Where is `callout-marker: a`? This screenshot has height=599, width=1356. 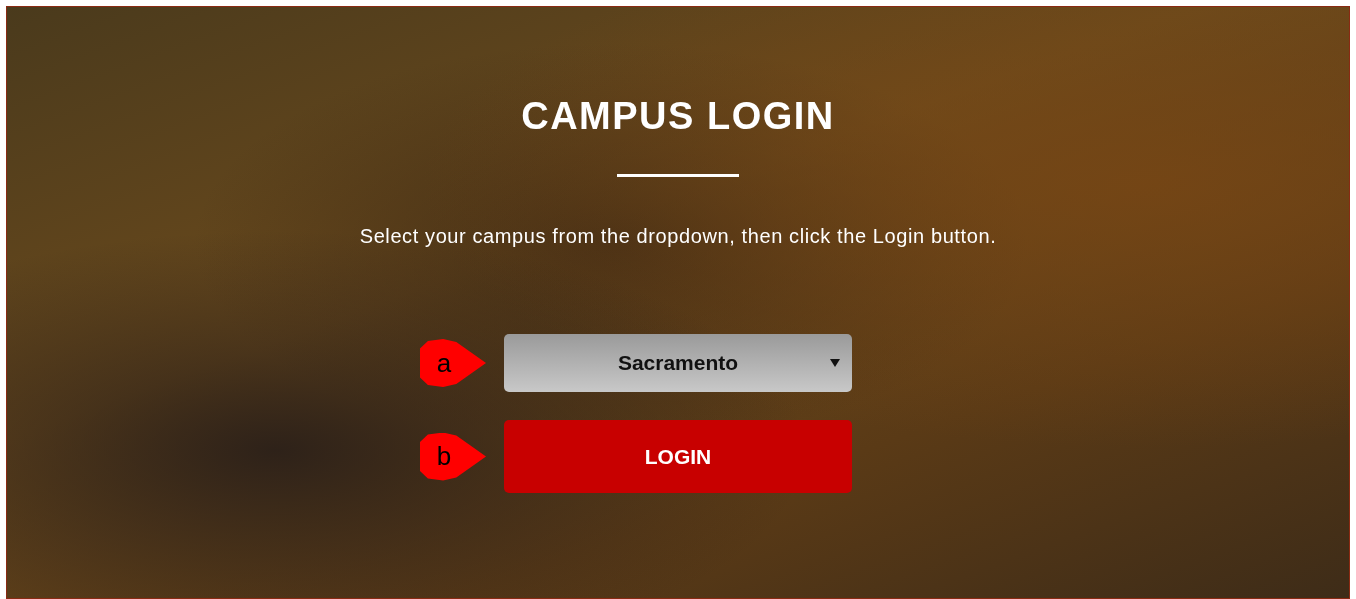 callout-marker: a is located at coordinates (453, 363).